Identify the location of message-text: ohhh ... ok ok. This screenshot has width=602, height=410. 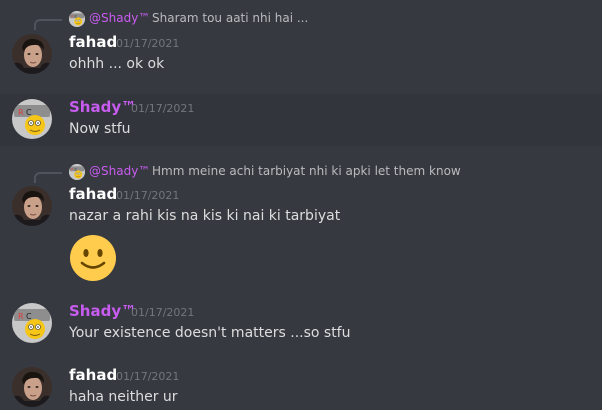
(117, 64).